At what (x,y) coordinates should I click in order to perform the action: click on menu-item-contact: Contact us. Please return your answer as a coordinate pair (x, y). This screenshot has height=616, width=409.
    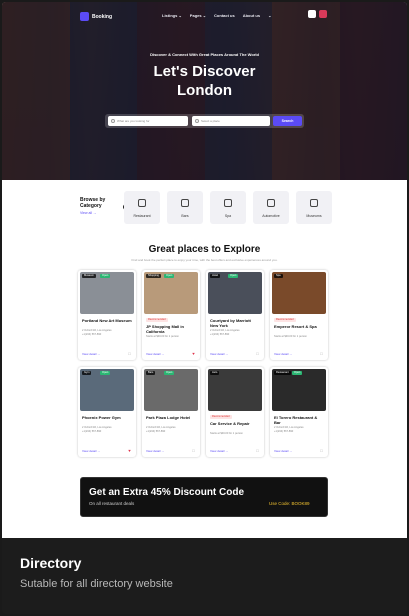
    Looking at the image, I should click on (224, 15).